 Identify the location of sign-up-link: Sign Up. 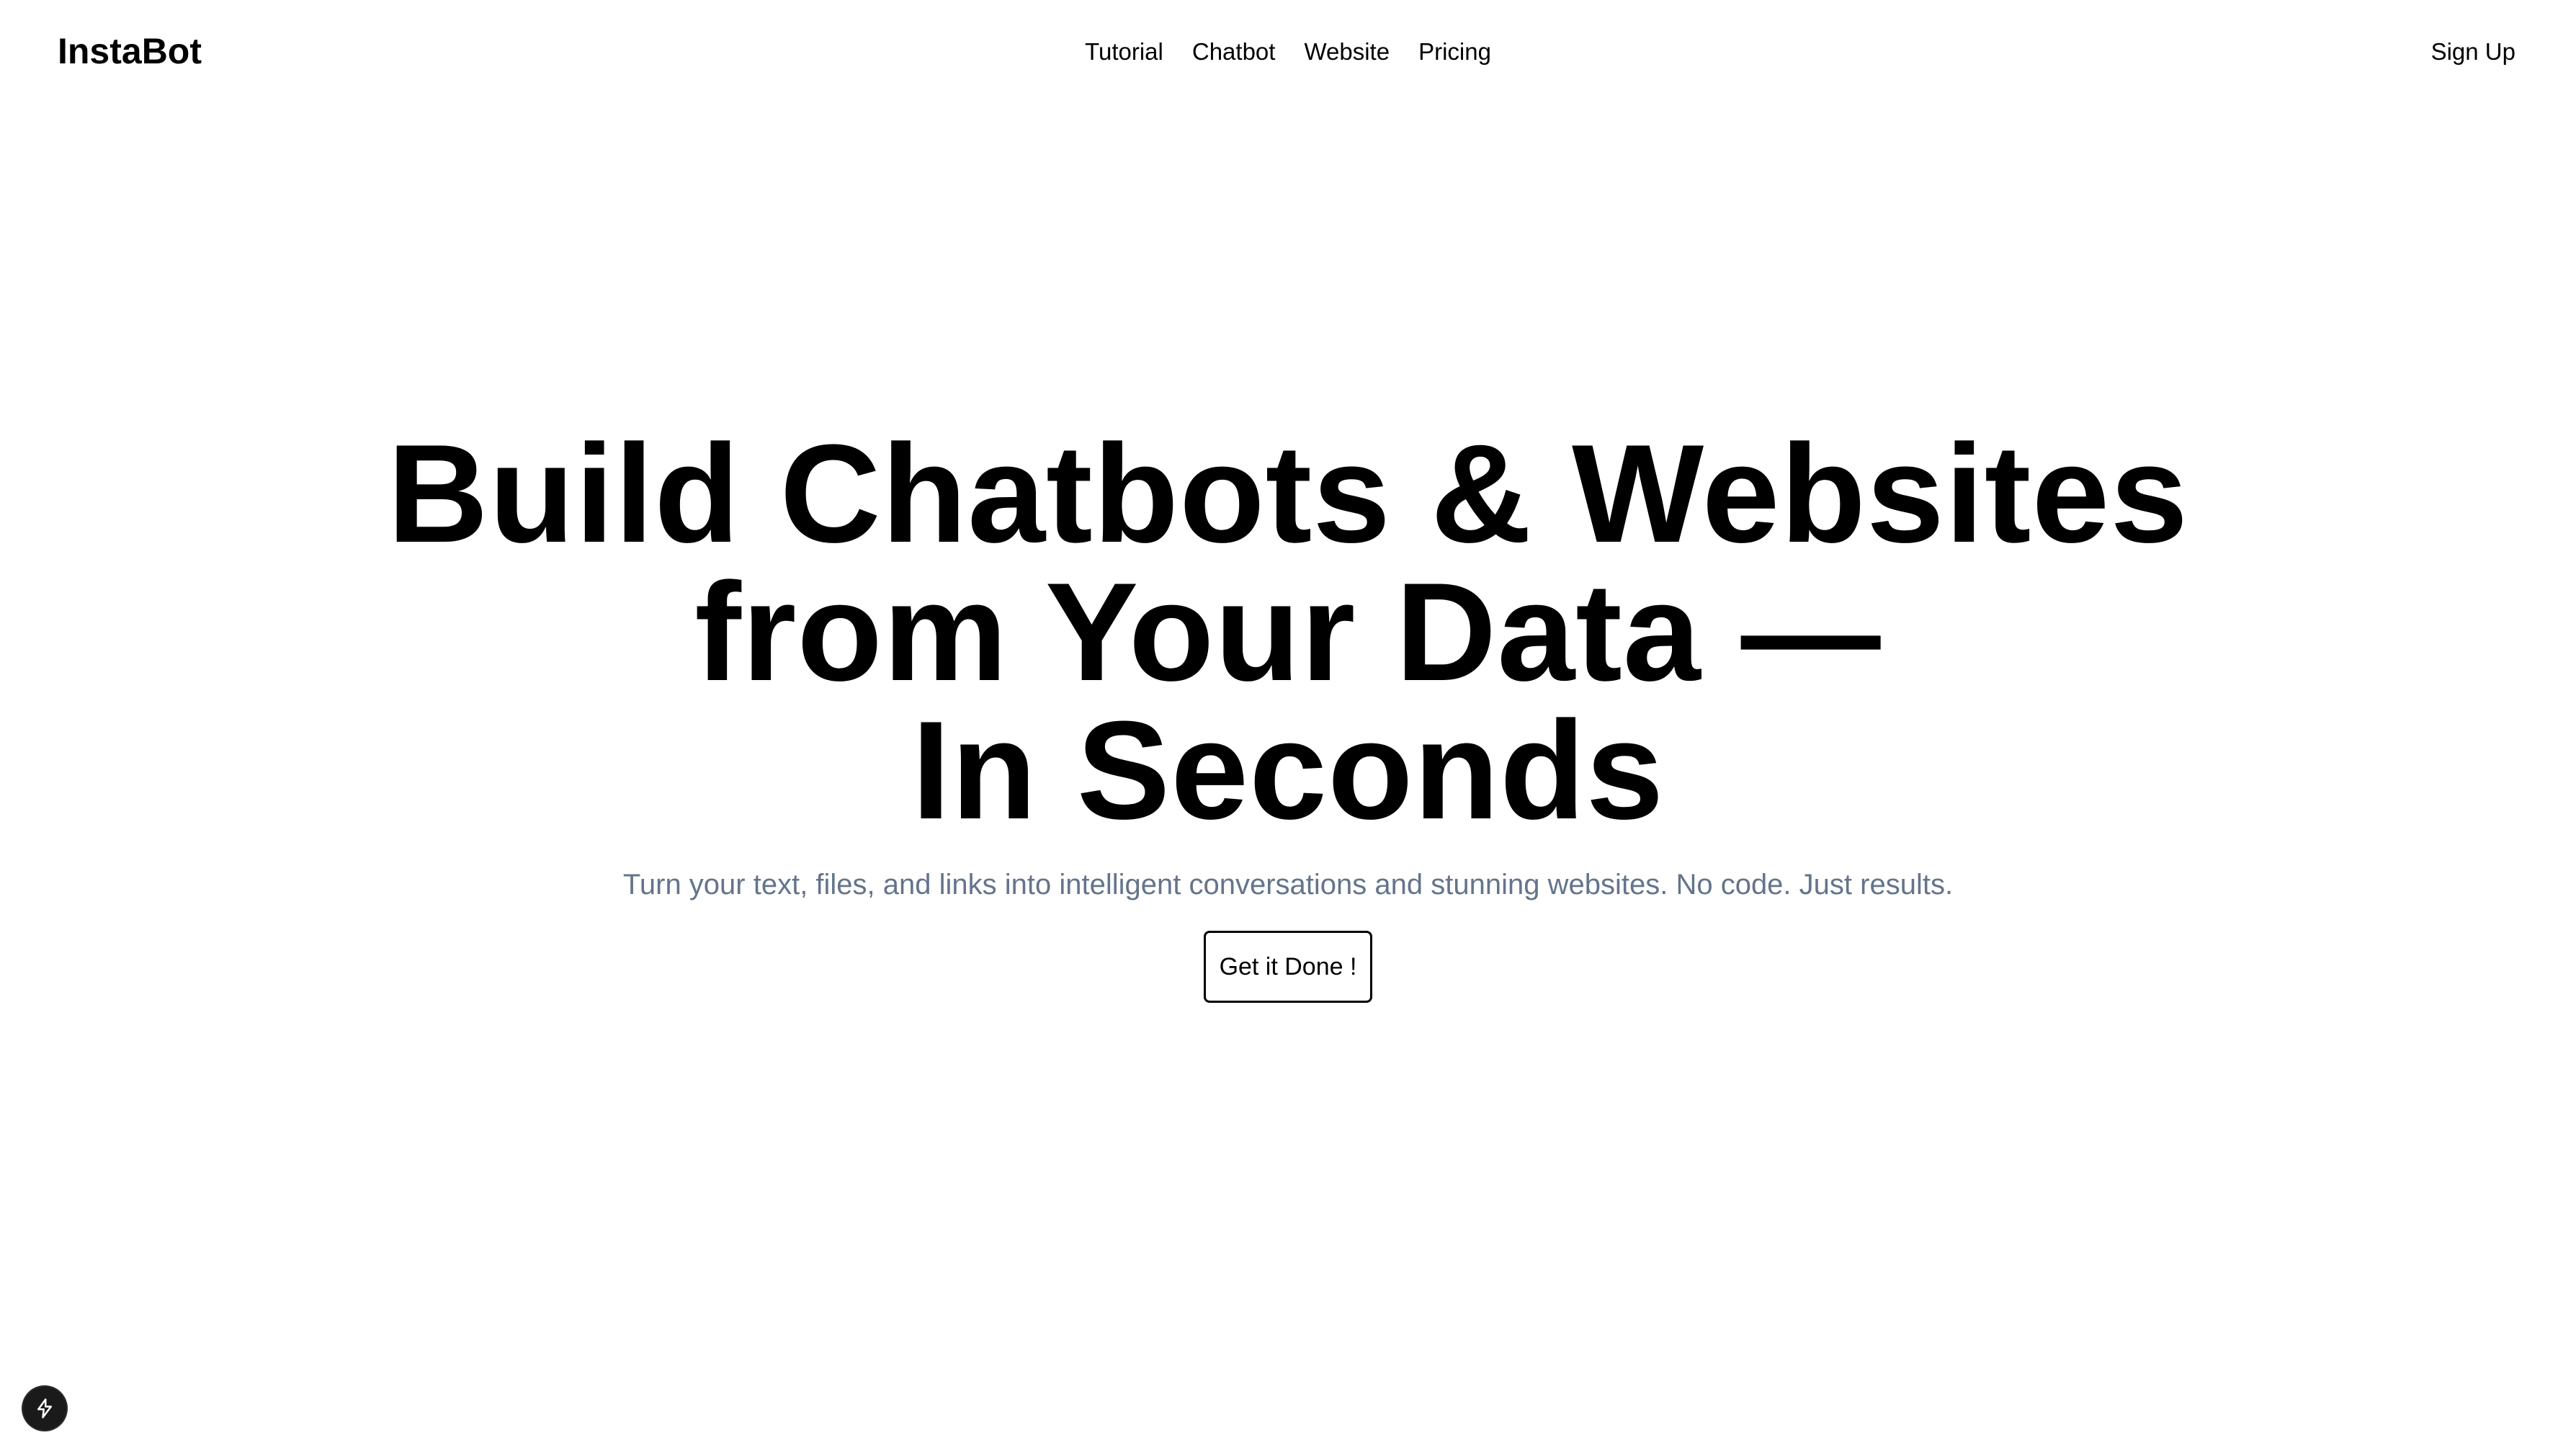
(2473, 52).